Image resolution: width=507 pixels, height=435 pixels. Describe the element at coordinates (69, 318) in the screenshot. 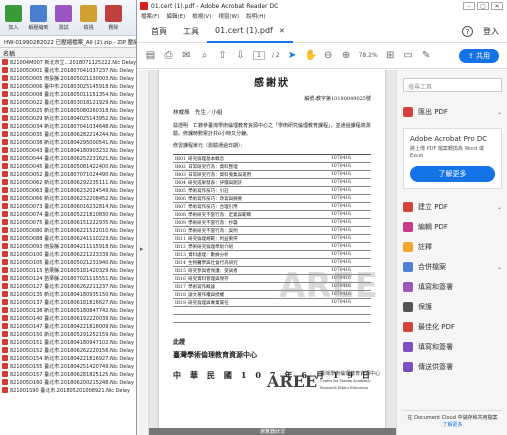

I see `zip-file-row: 821005D140 臺北市.201806192220039.Nic Delay` at that location.